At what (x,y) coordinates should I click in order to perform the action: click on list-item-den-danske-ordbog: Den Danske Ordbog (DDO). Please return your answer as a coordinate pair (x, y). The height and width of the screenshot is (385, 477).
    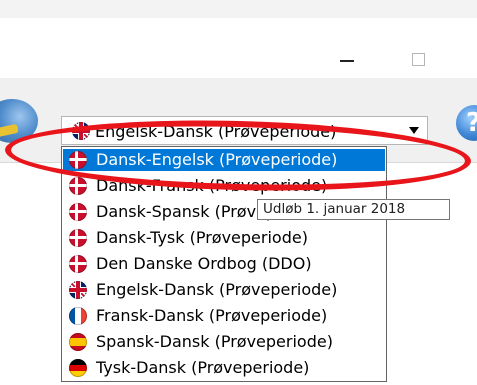
    Looking at the image, I should click on (224, 264).